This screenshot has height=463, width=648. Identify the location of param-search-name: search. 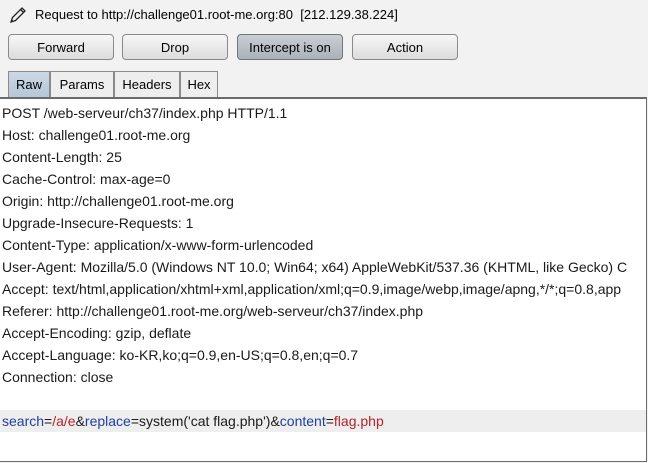
(23, 421).